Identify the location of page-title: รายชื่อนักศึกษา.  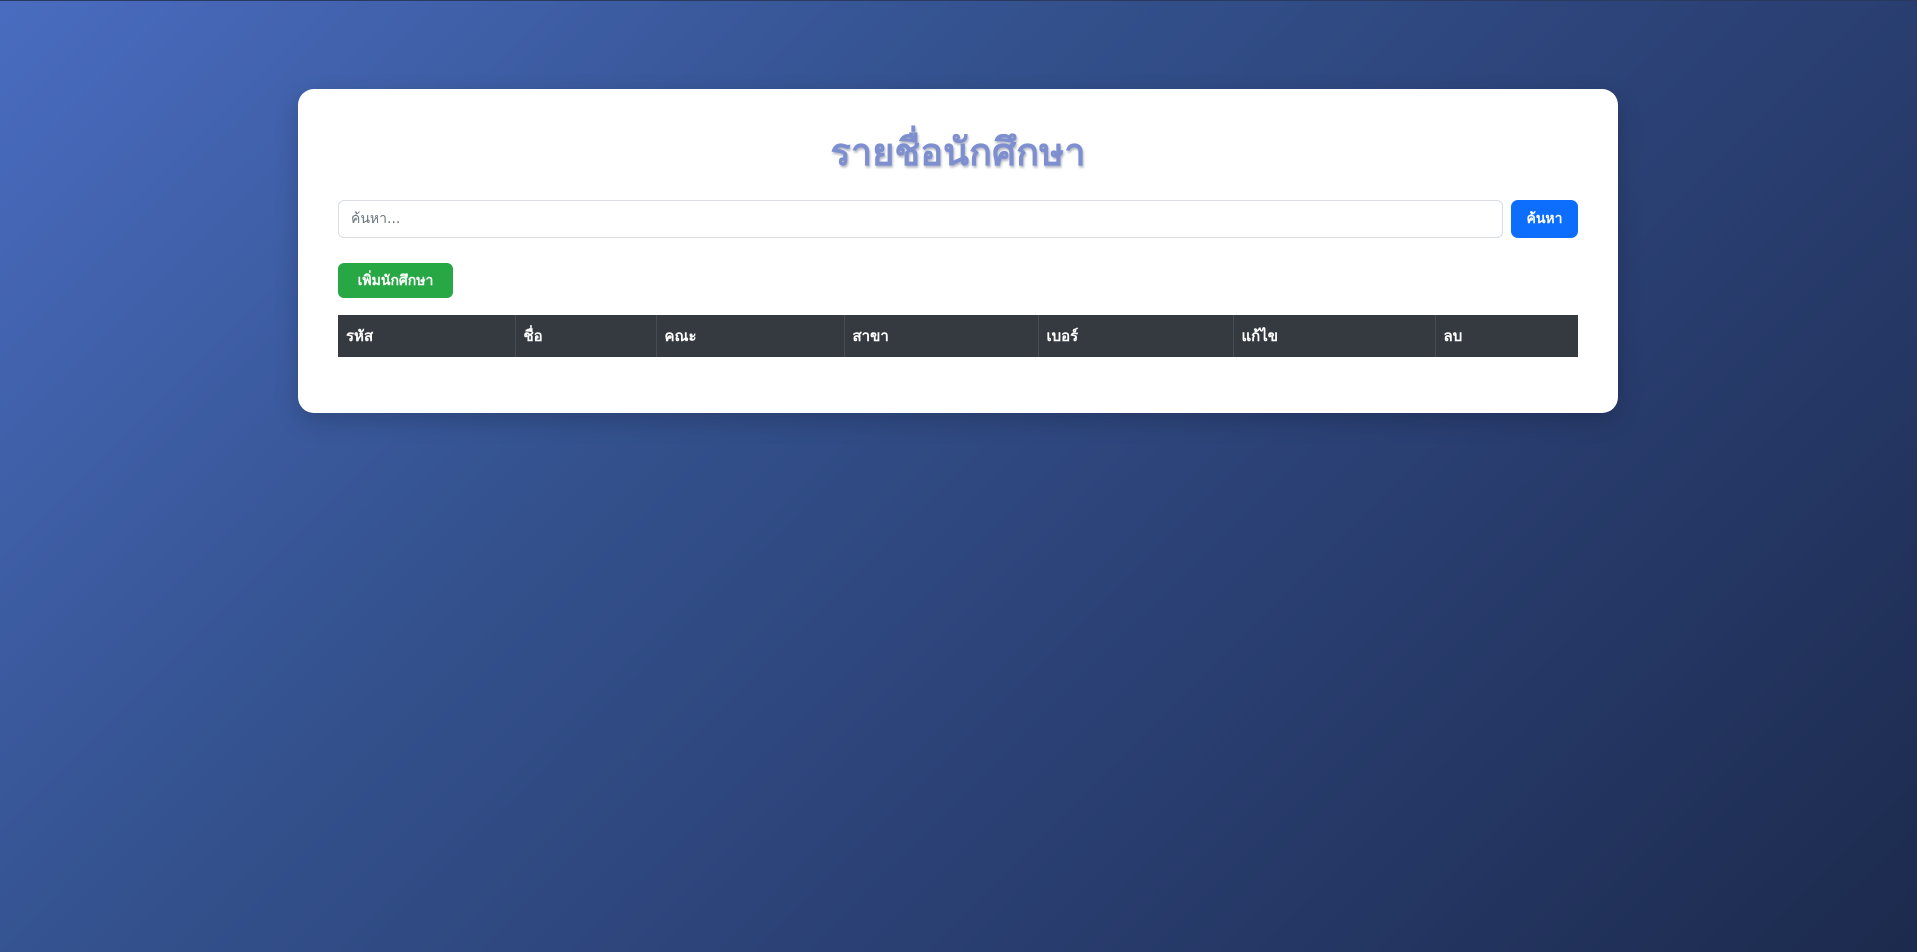
(958, 152).